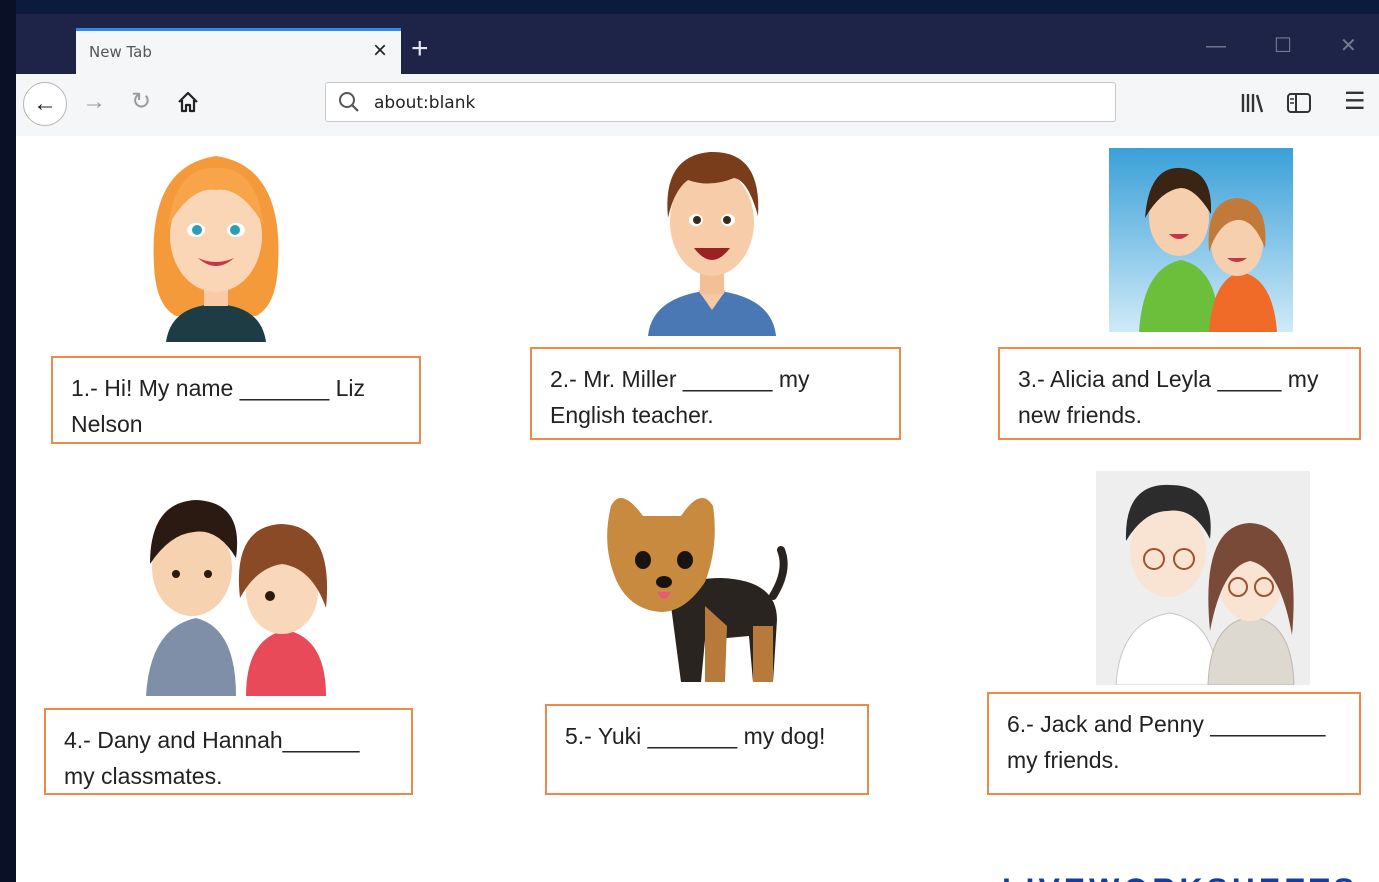  Describe the element at coordinates (1180, 877) in the screenshot. I see `liveworksheets-watermark: LIVEWORKSHEETS` at that location.